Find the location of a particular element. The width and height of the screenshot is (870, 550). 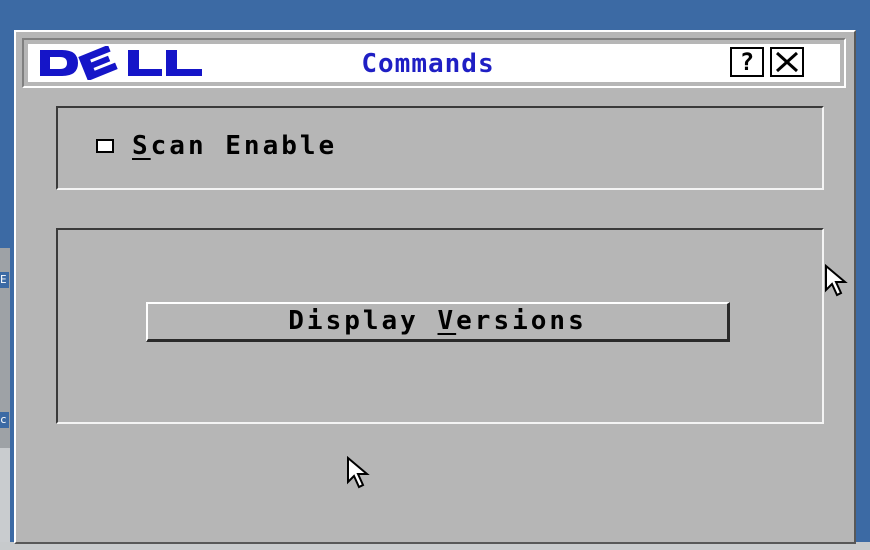

display-versions-button: Display Versions is located at coordinates (438, 322).